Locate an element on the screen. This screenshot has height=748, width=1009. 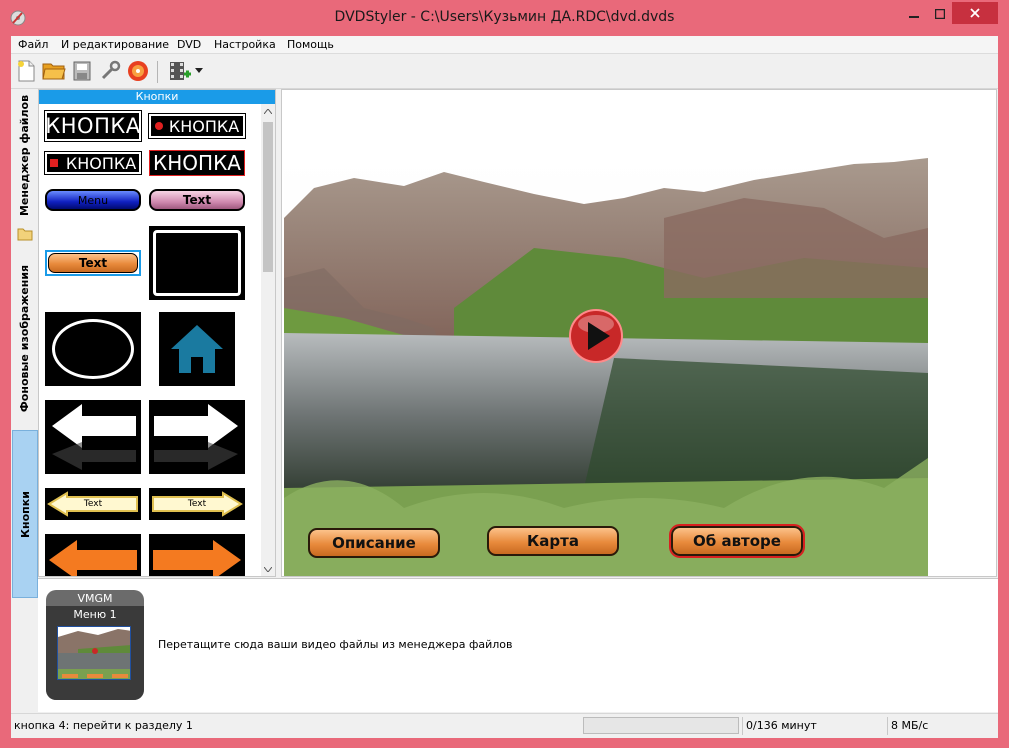
toolbar is located at coordinates (504, 72).